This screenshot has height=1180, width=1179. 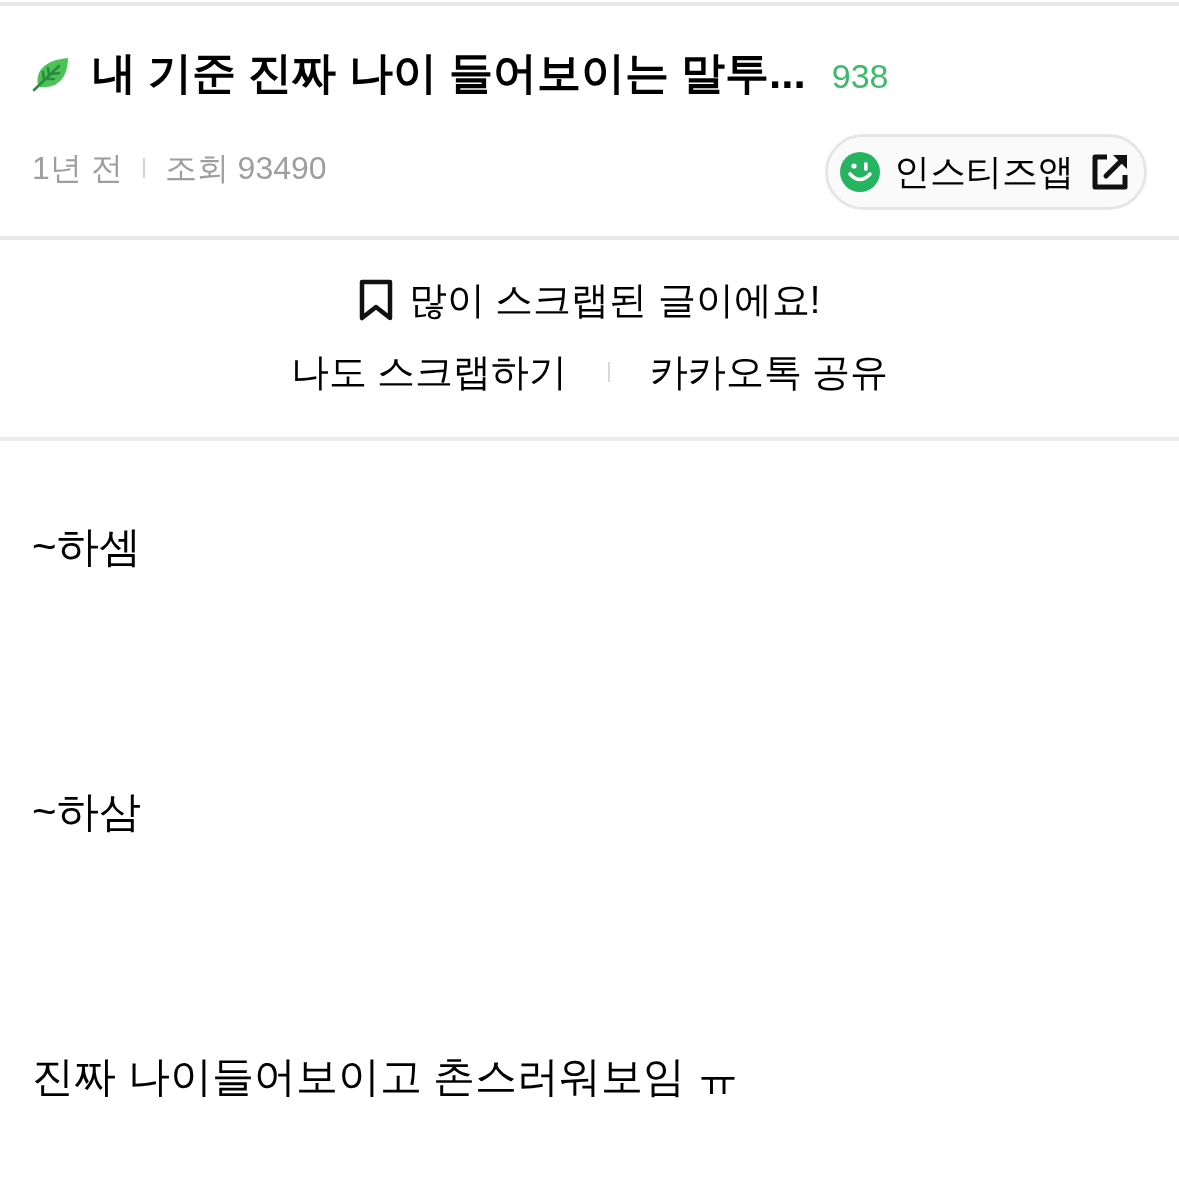 I want to click on scrap-notice: 많이 스크랩된 글이에요!, so click(x=614, y=300).